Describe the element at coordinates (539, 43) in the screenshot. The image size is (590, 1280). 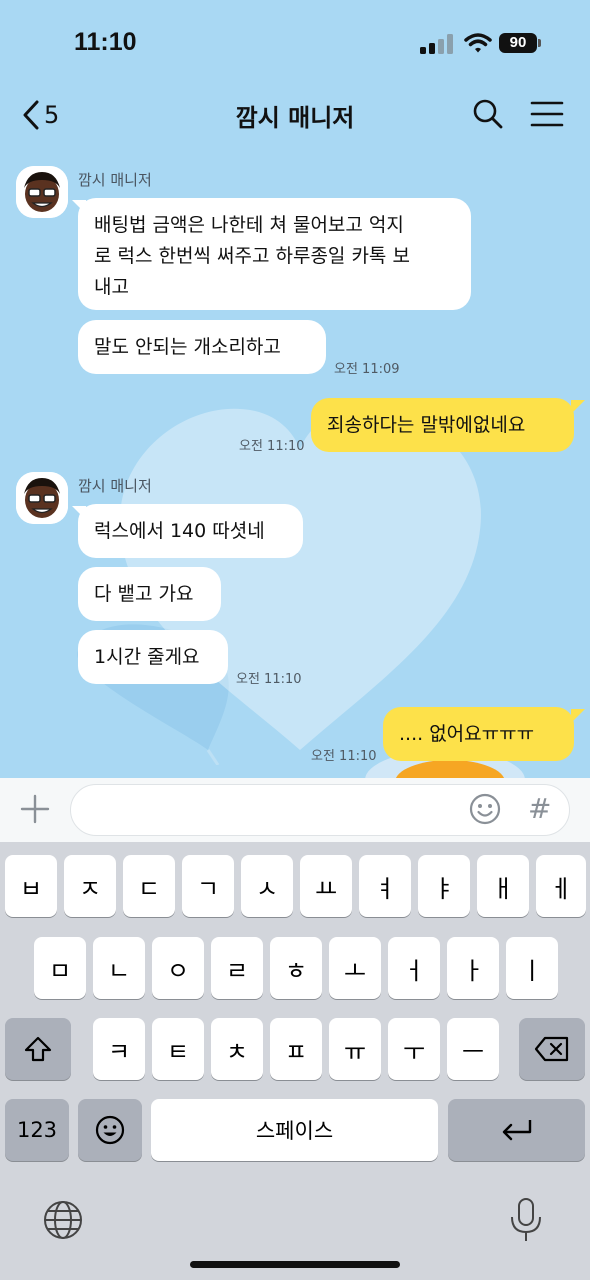
I see `battery-cap` at that location.